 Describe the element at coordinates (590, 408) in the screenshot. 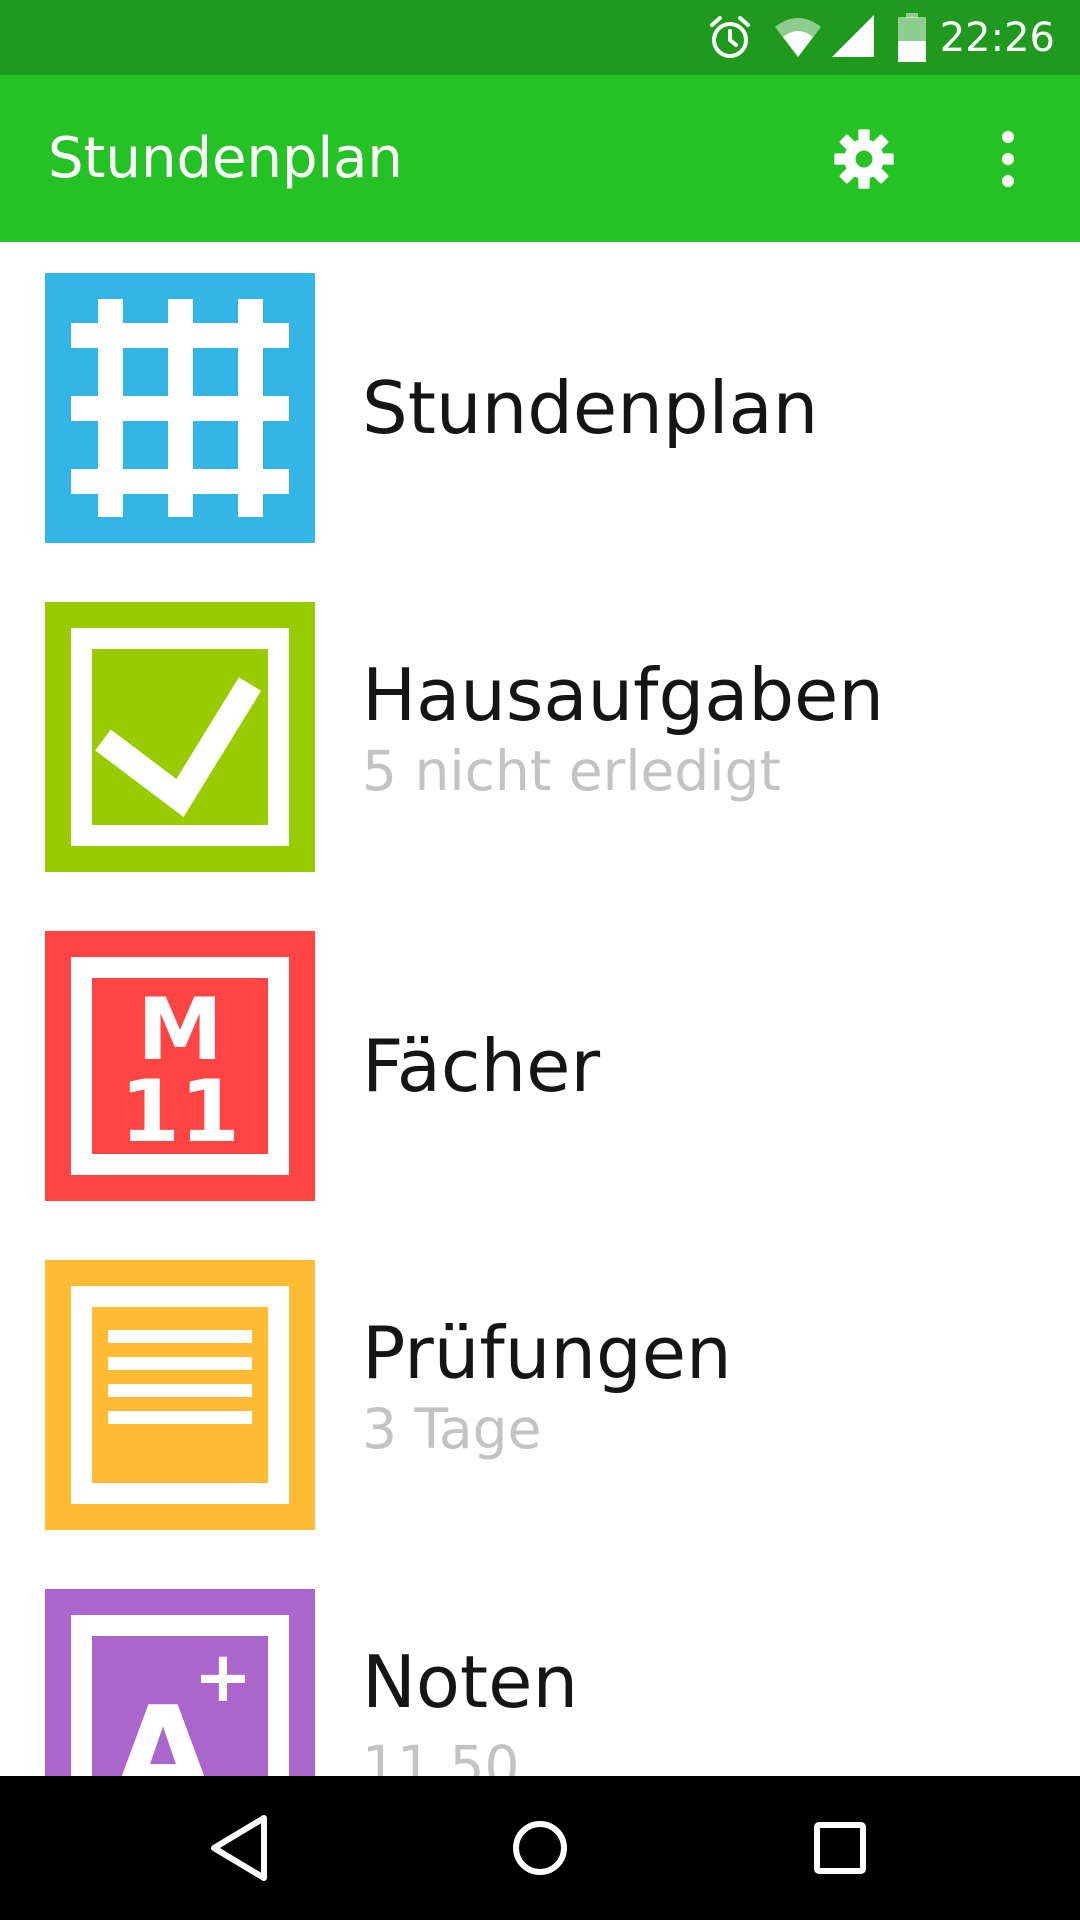

I see `tile-title: Stundenplan` at that location.